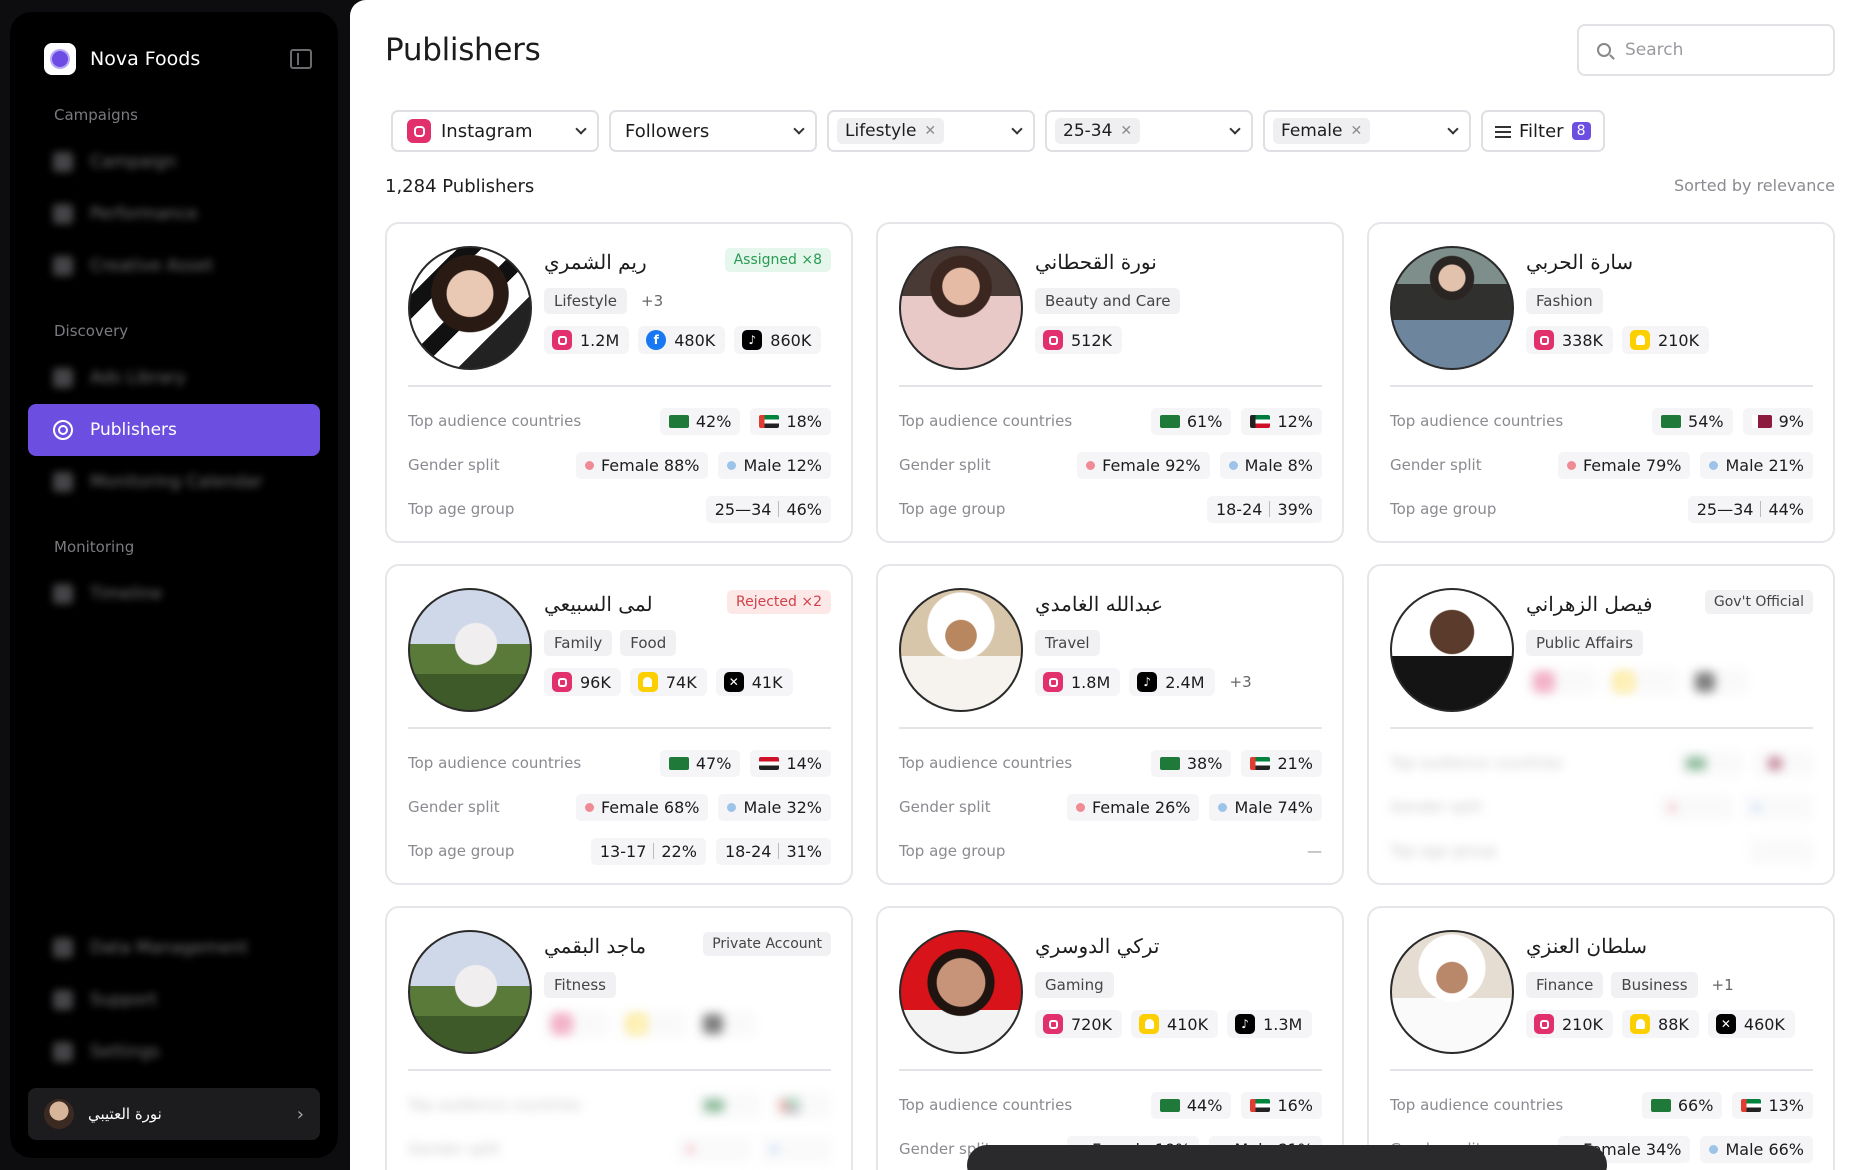 The width and height of the screenshot is (1872, 1170). Describe the element at coordinates (174, 1052) in the screenshot. I see `sidebar-item-settings: Settings` at that location.